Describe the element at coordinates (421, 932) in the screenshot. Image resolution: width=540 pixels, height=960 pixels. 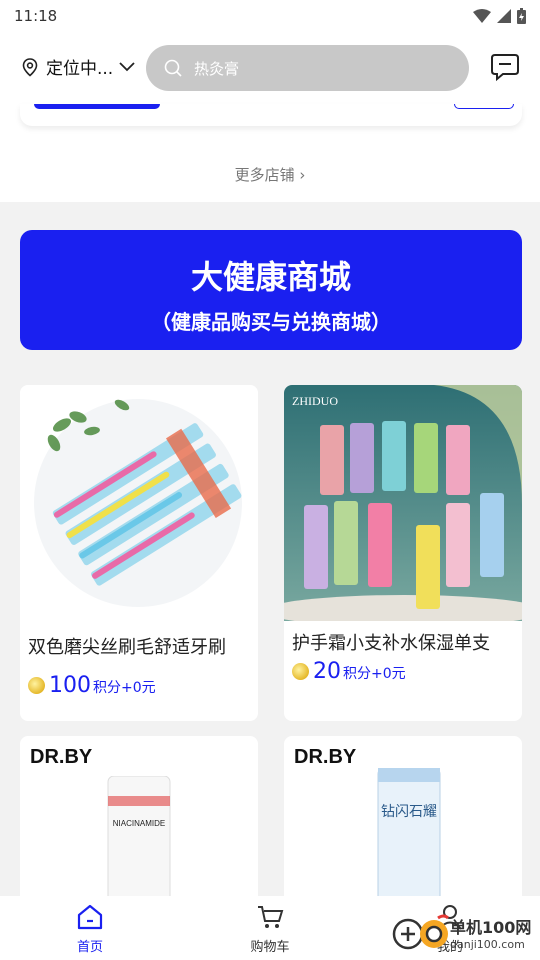
I see `watermark-logo` at that location.